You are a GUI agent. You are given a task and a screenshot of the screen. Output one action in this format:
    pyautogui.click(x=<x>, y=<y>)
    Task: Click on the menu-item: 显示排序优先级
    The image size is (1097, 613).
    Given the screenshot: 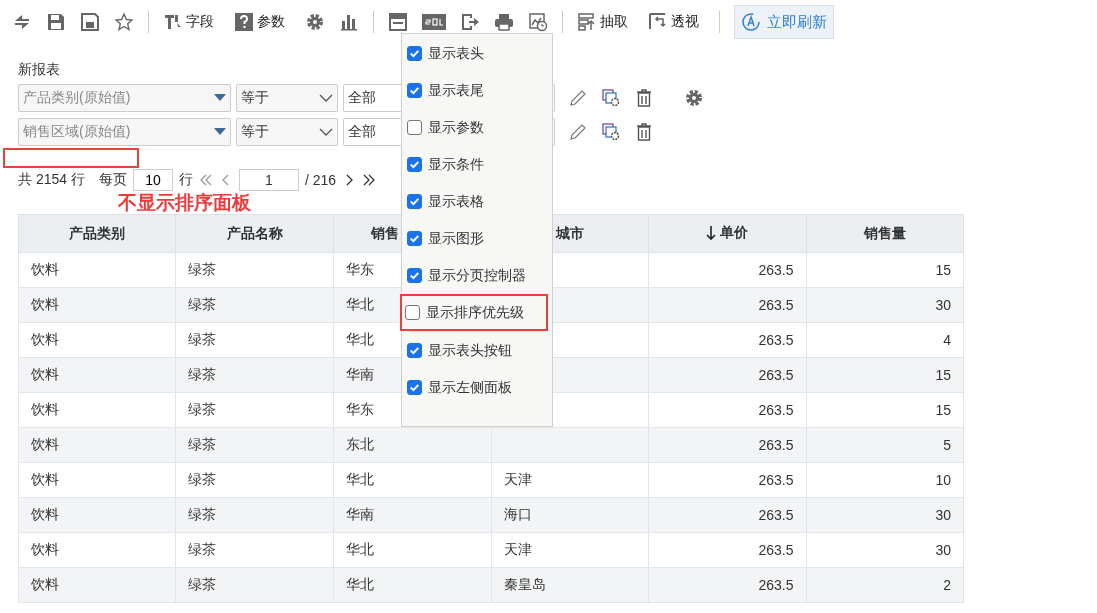 What is the action you would take?
    pyautogui.click(x=474, y=312)
    